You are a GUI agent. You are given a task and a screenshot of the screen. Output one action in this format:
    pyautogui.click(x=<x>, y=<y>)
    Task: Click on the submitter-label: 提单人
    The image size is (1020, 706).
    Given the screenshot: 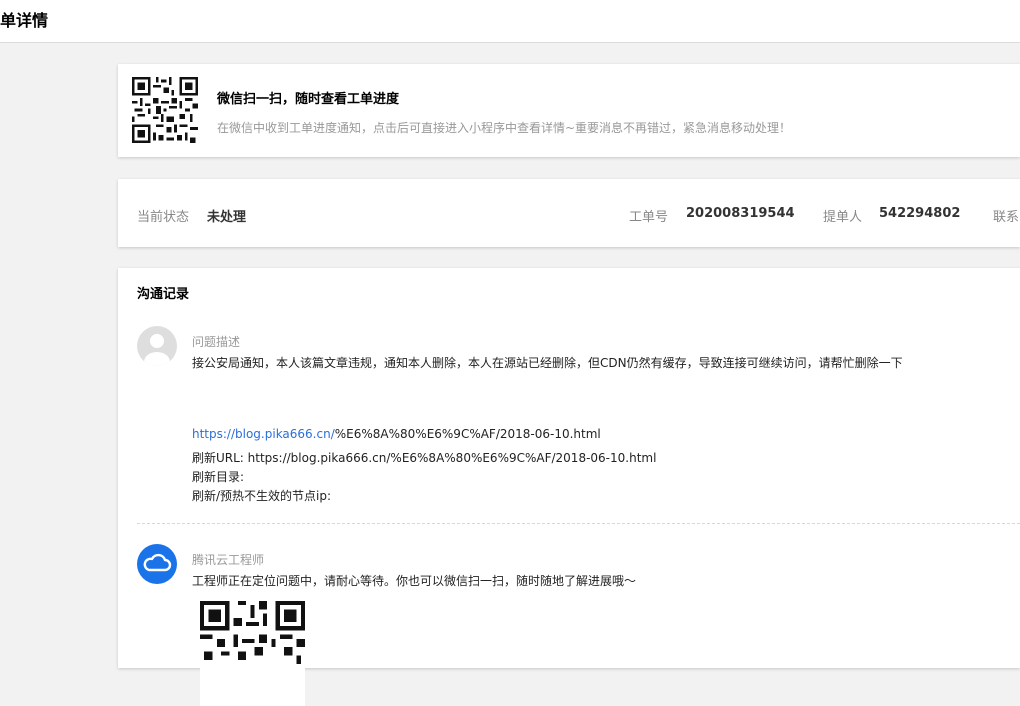 What is the action you would take?
    pyautogui.click(x=843, y=217)
    